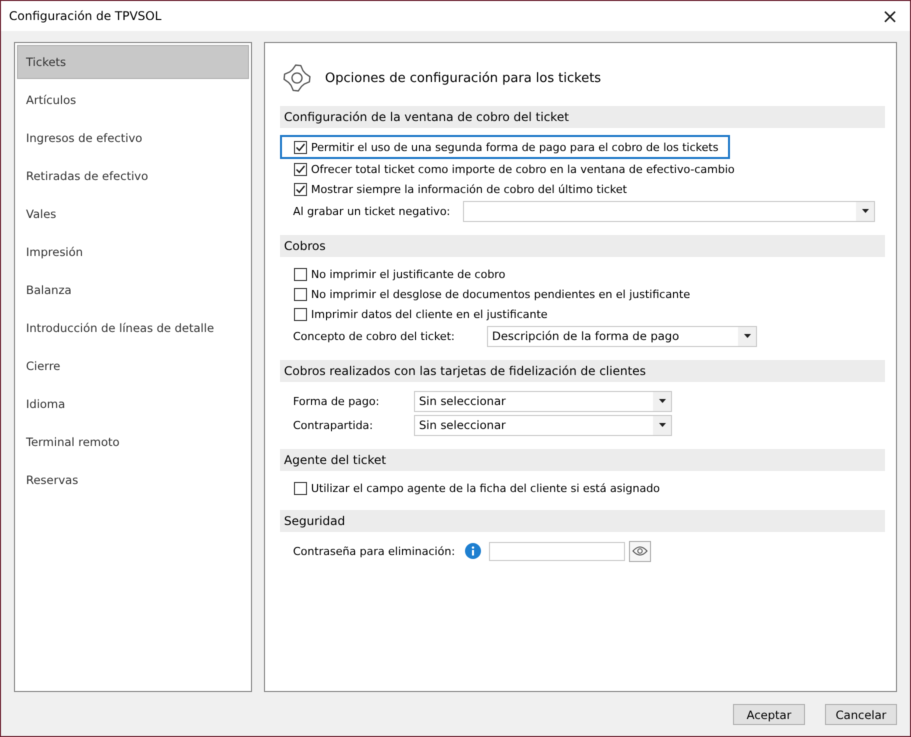 This screenshot has height=737, width=911. I want to click on section-header: Configuración de la ventana de cobro del ticket, so click(582, 117).